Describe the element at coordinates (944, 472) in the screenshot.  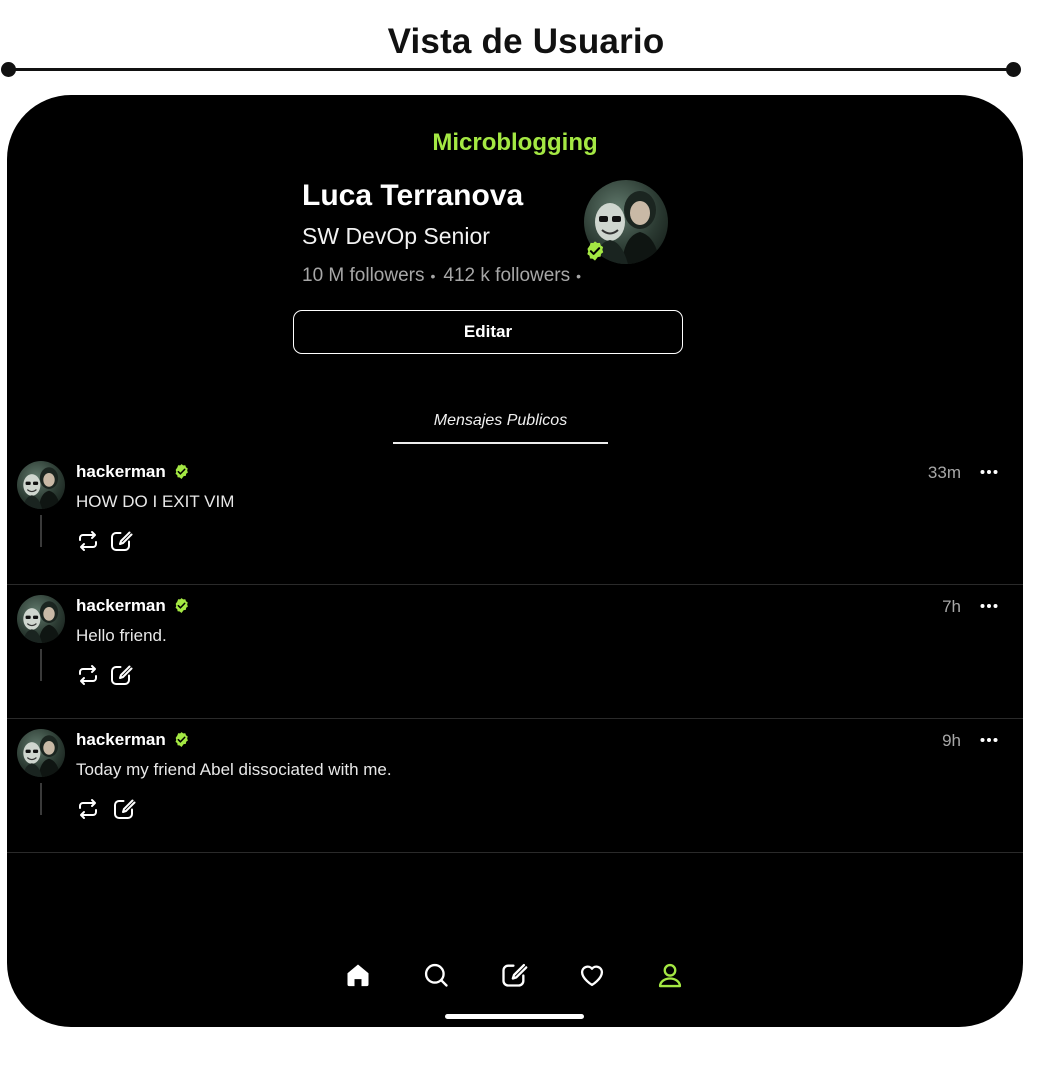
I see `post-time: 33m` at that location.